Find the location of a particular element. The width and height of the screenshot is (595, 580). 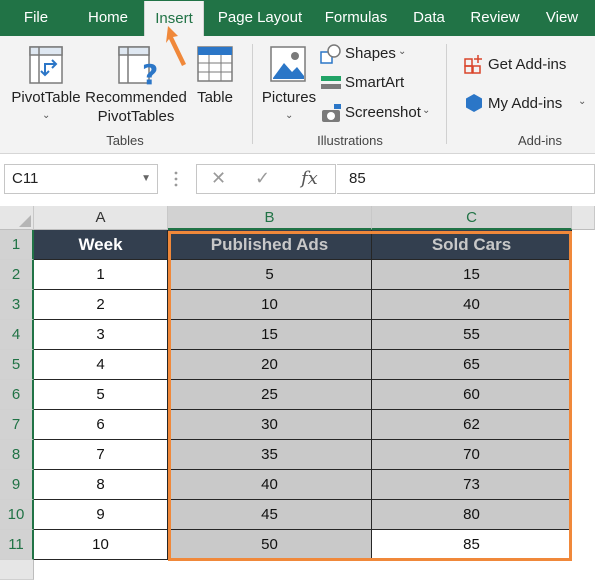

name-box: C11 ▼ is located at coordinates (81, 179).